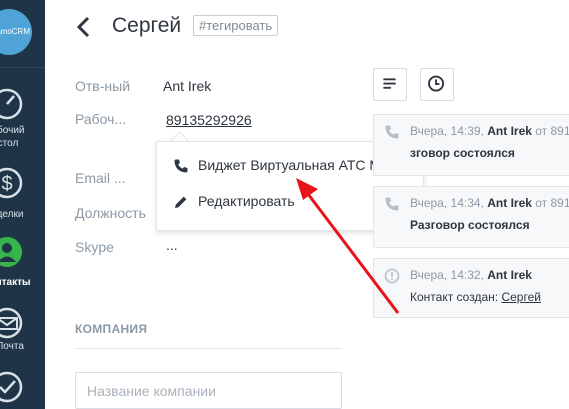 This screenshot has width=569, height=409. Describe the element at coordinates (462, 153) in the screenshot. I see `feed-text: зговор состоялся` at that location.